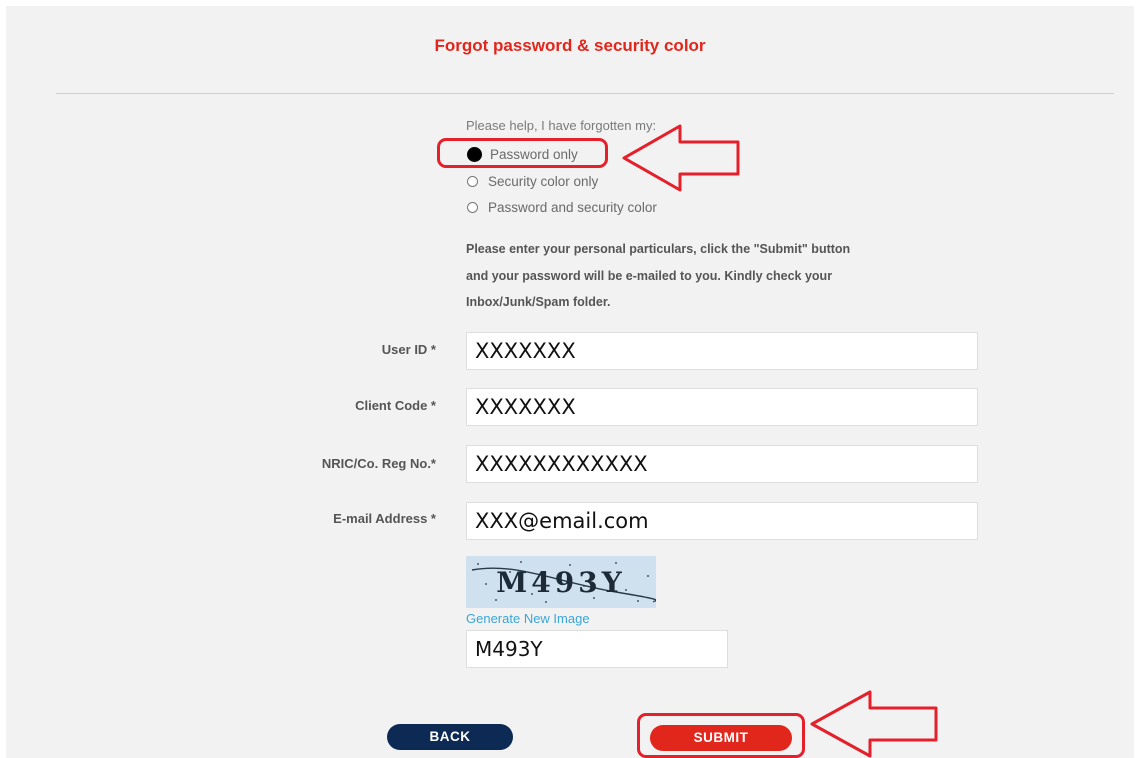 This screenshot has width=1140, height=758. I want to click on client-code-label: Client Code *, so click(395, 405).